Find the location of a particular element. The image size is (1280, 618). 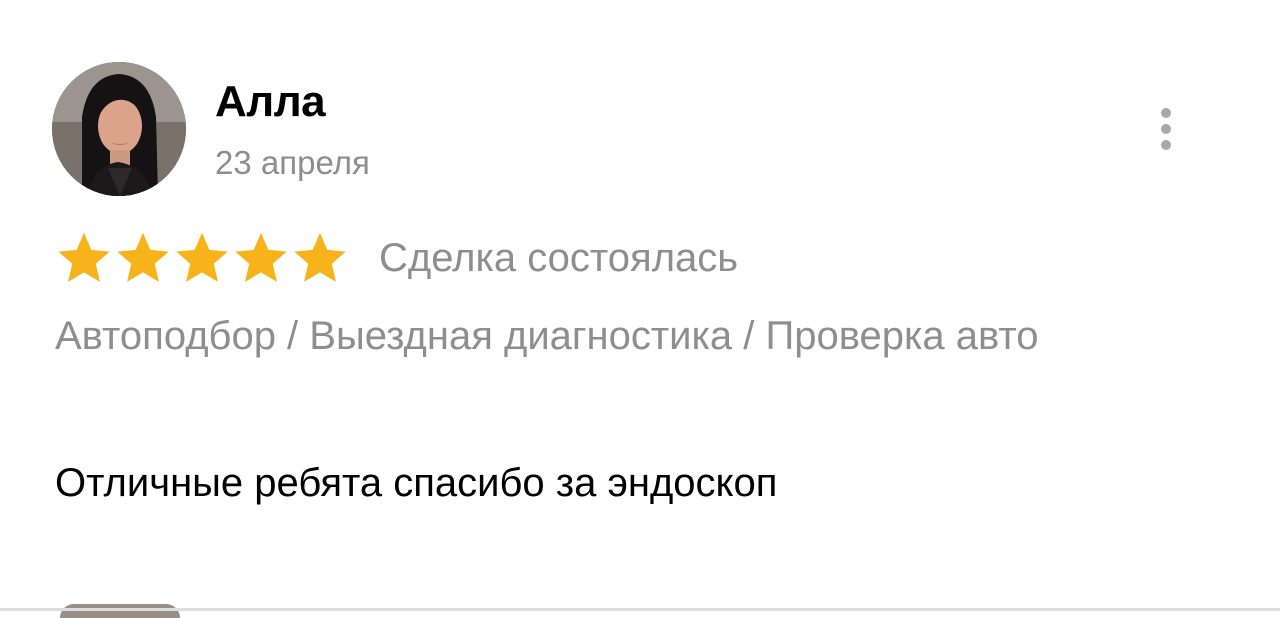

avatar-photo is located at coordinates (119, 129).